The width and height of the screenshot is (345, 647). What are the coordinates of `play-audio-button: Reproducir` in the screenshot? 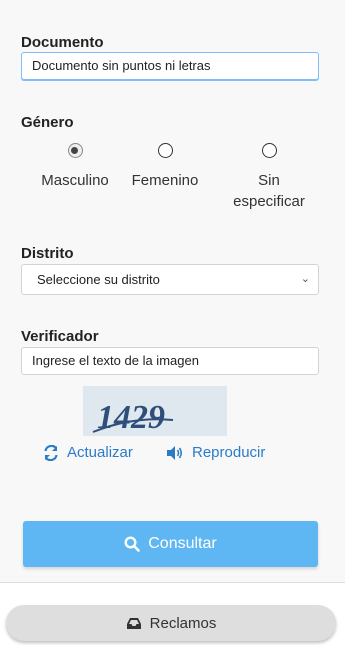 It's located at (215, 452).